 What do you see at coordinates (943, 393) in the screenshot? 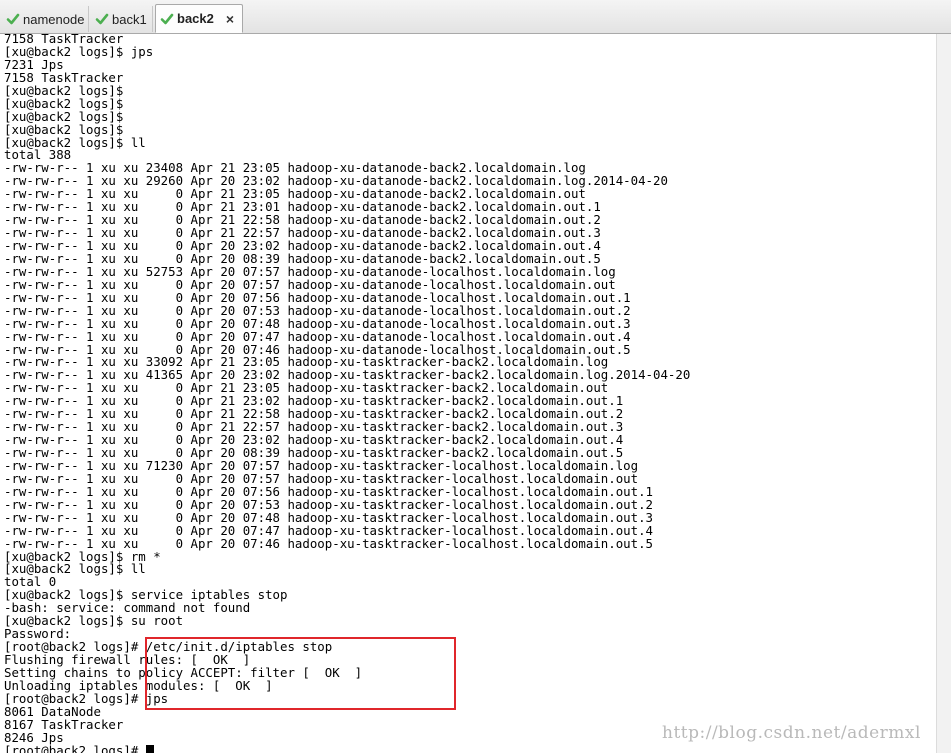
I see `vertical-scrollbar` at bounding box center [943, 393].